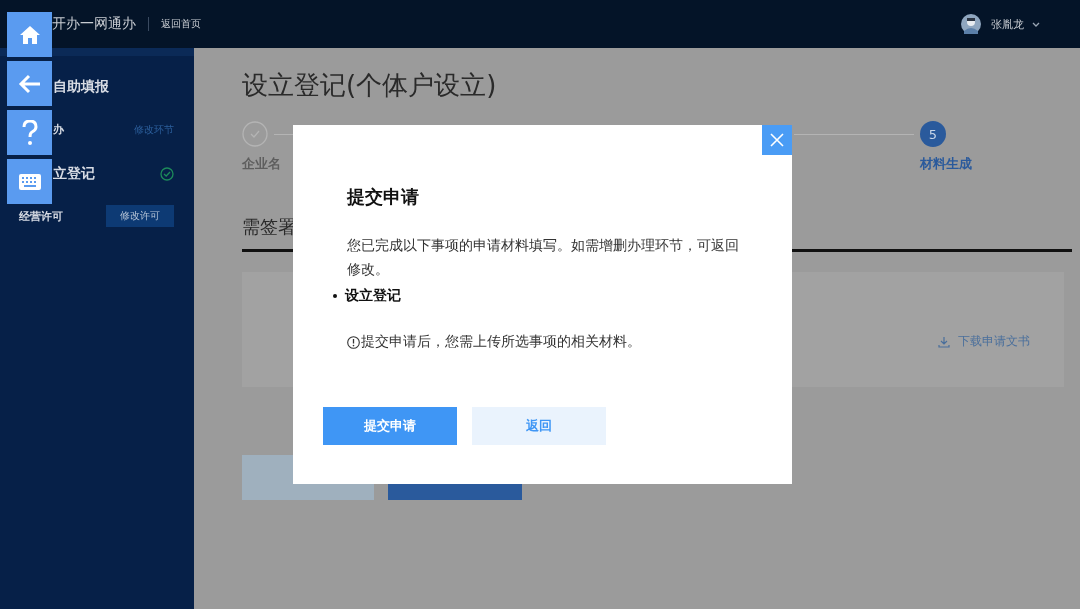  What do you see at coordinates (543, 257) in the screenshot?
I see `dialog-message: 您已完成以下事项的申请材料填写。如需增删办理环节，可返回修改。` at bounding box center [543, 257].